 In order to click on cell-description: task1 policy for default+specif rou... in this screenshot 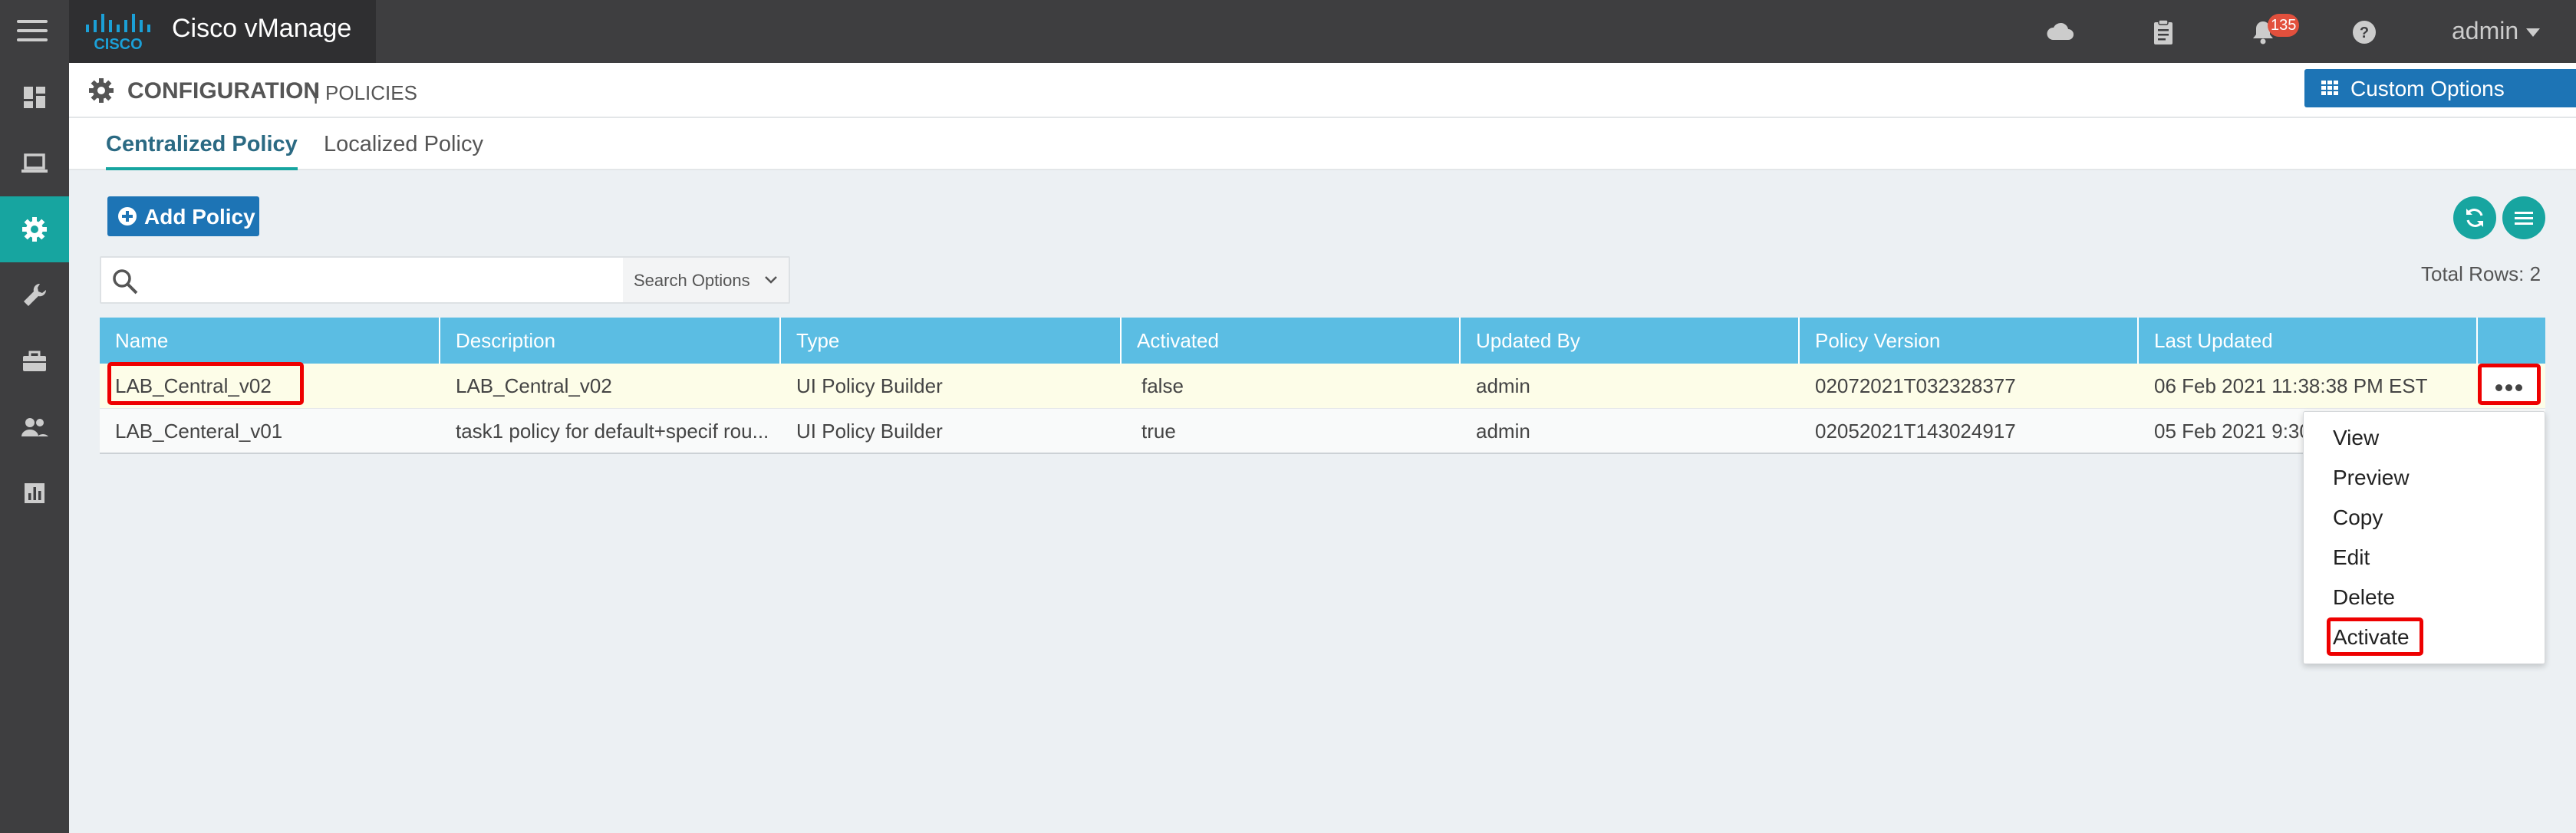, I will do `click(612, 432)`.